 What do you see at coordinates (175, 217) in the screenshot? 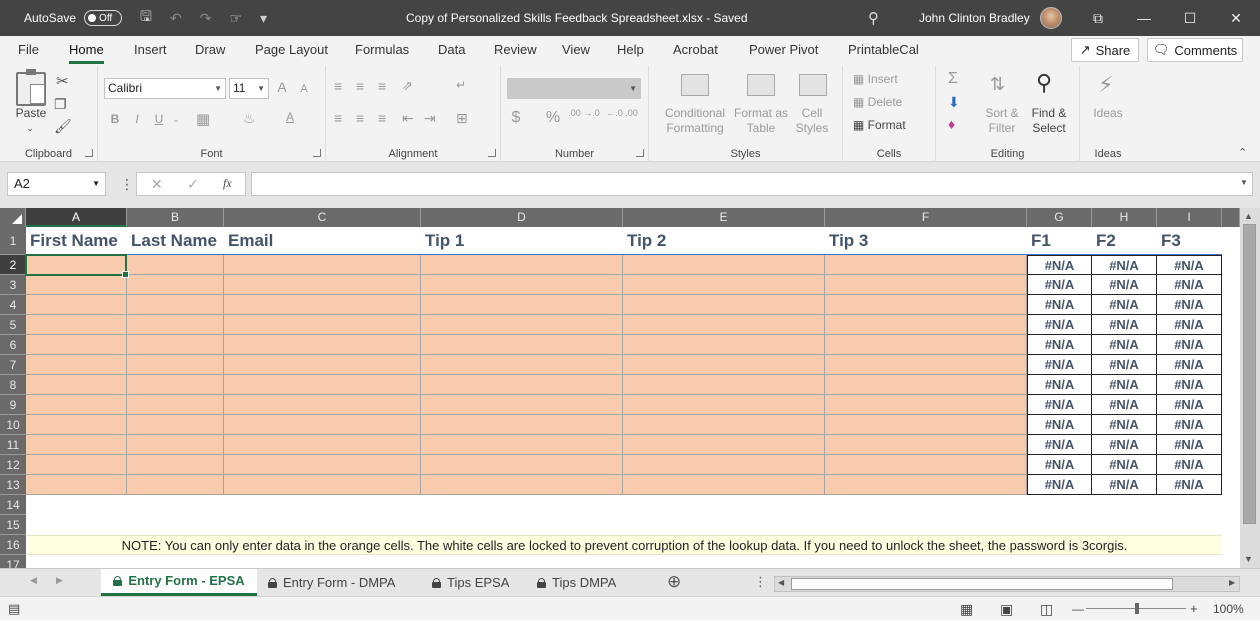
I see `column-header-b: B` at bounding box center [175, 217].